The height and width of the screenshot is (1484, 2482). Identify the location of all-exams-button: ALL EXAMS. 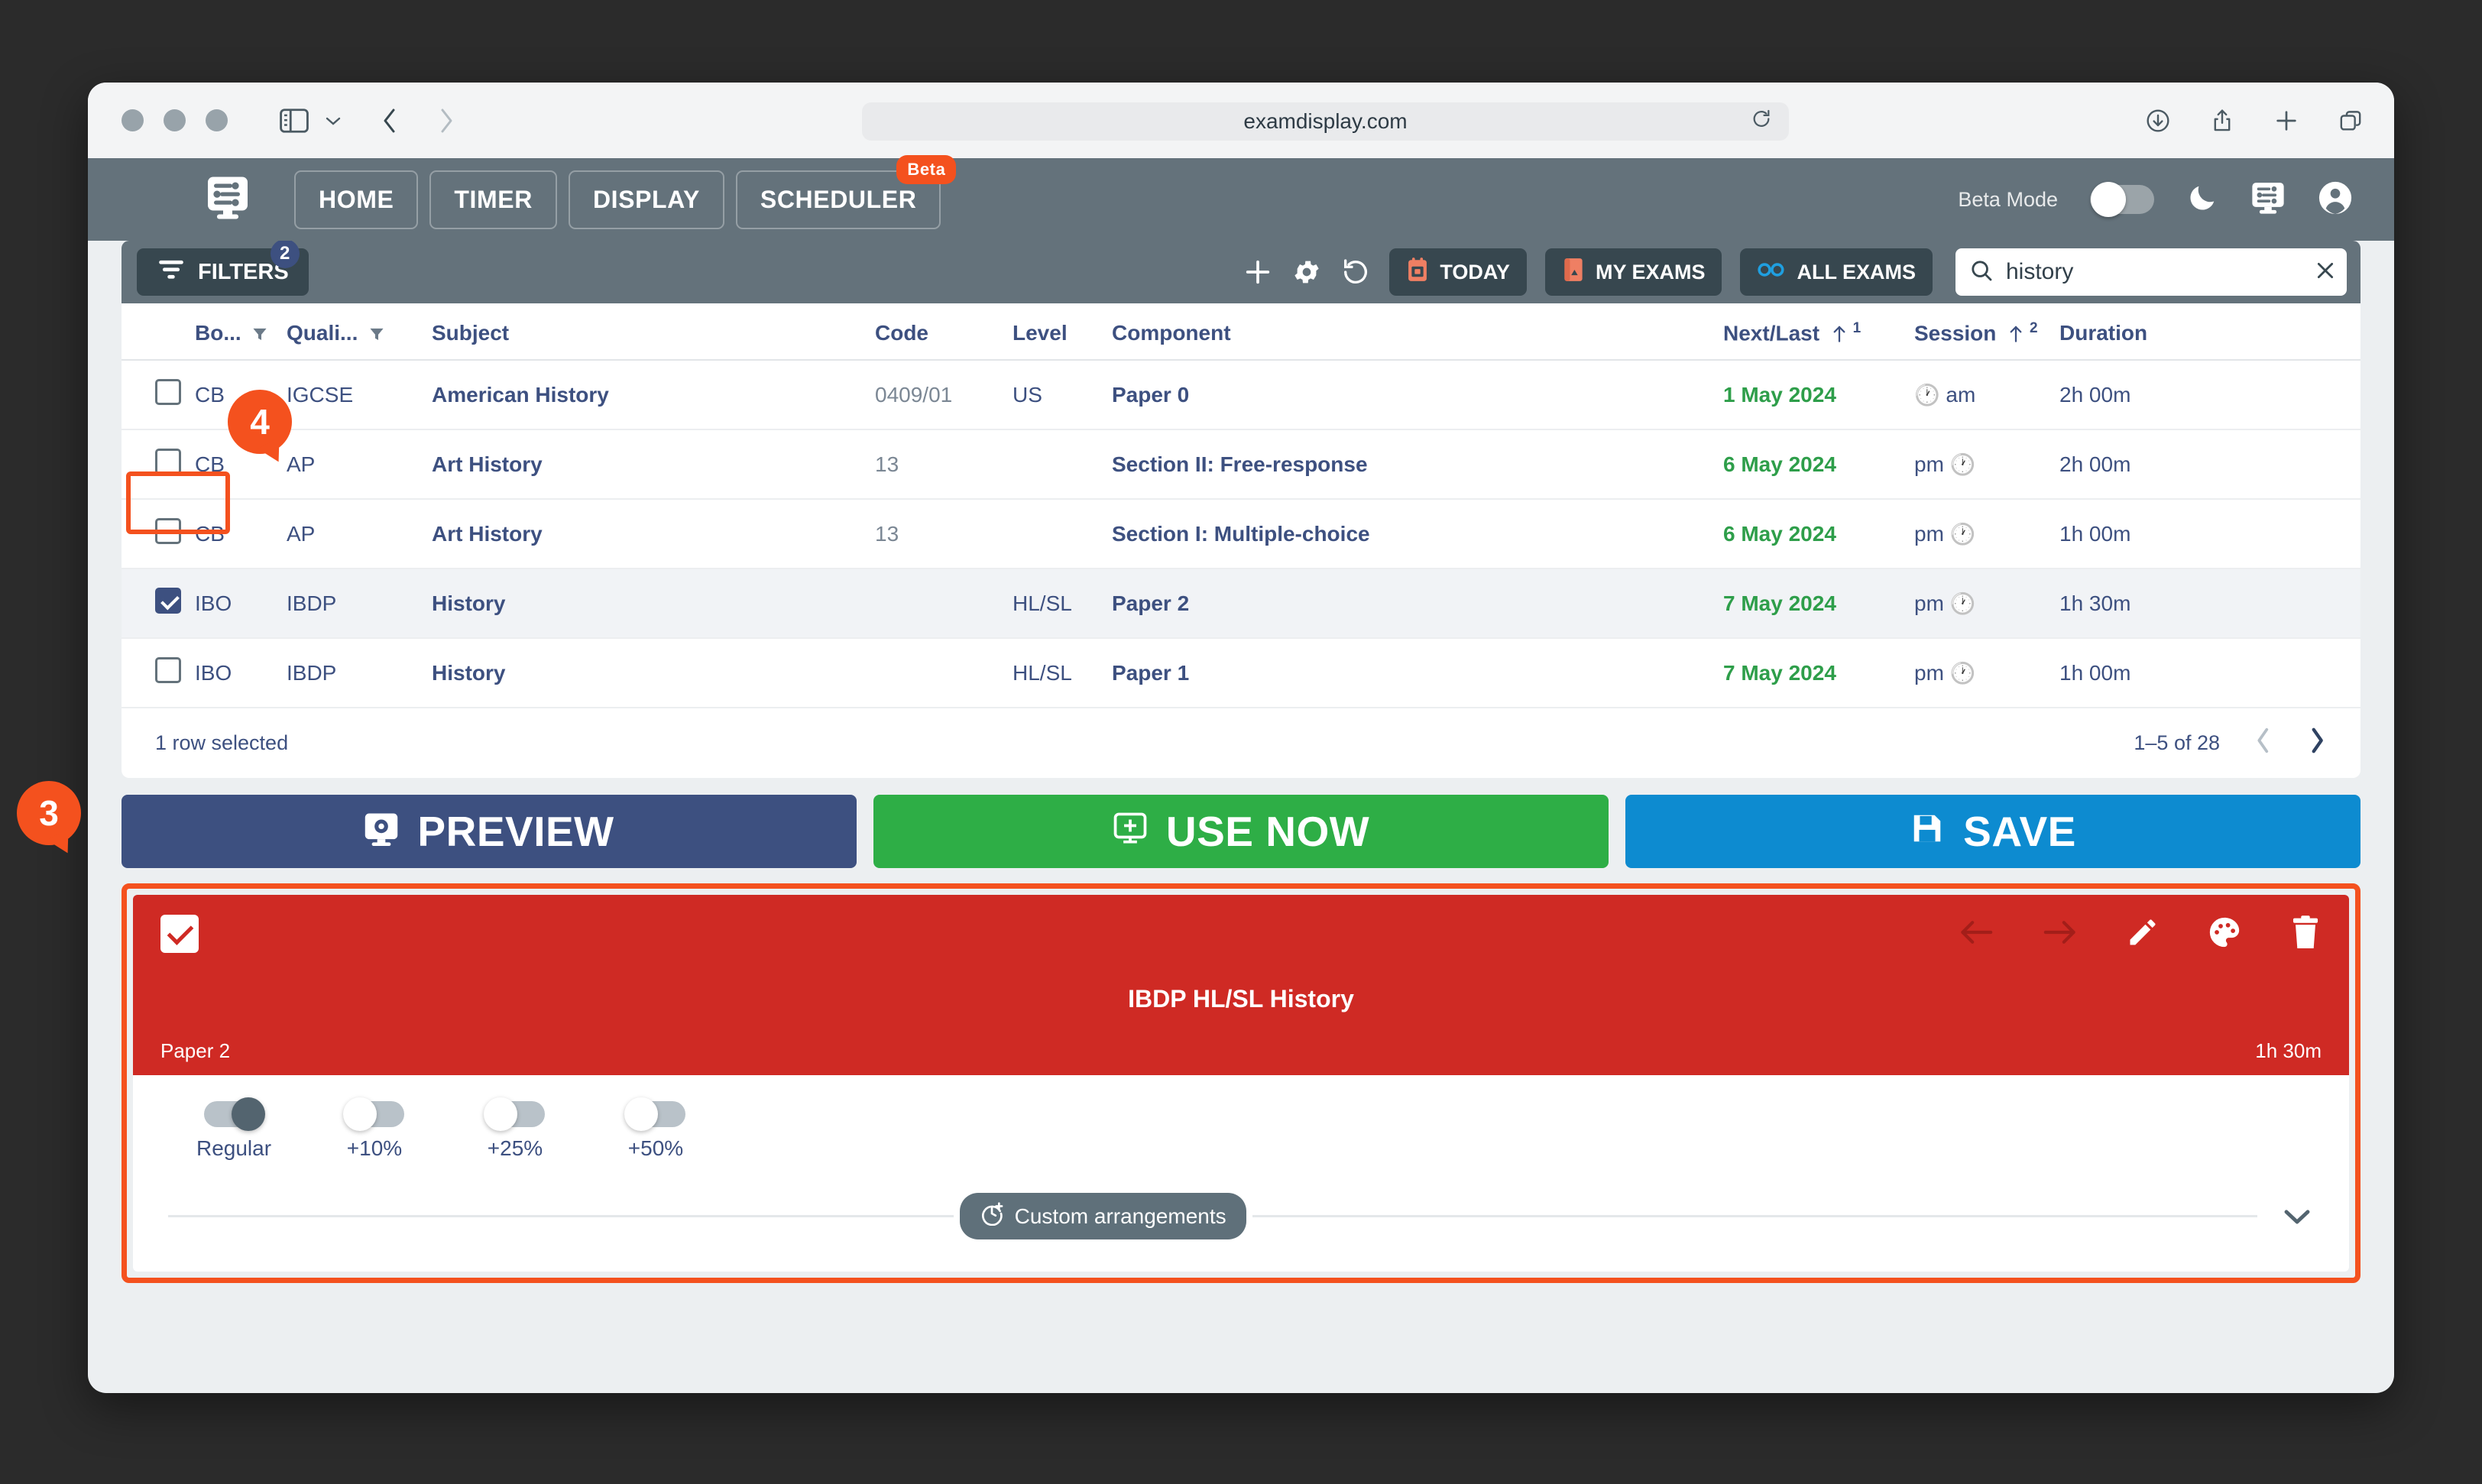
(1836, 272).